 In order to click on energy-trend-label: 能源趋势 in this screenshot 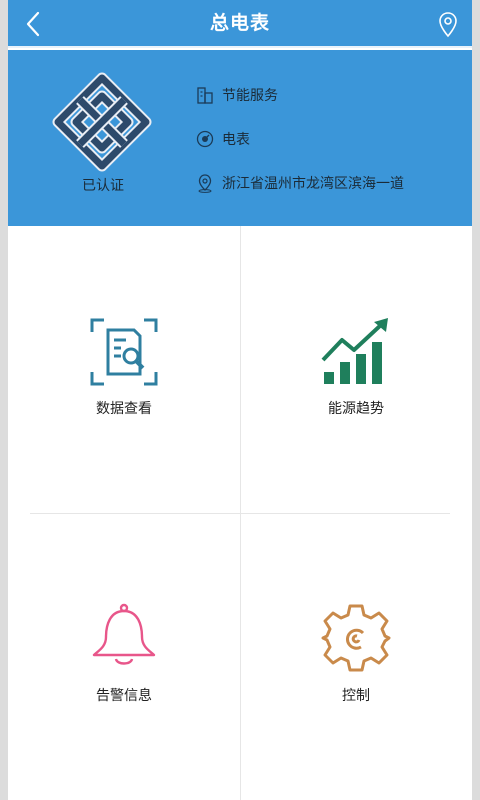, I will do `click(356, 409)`.